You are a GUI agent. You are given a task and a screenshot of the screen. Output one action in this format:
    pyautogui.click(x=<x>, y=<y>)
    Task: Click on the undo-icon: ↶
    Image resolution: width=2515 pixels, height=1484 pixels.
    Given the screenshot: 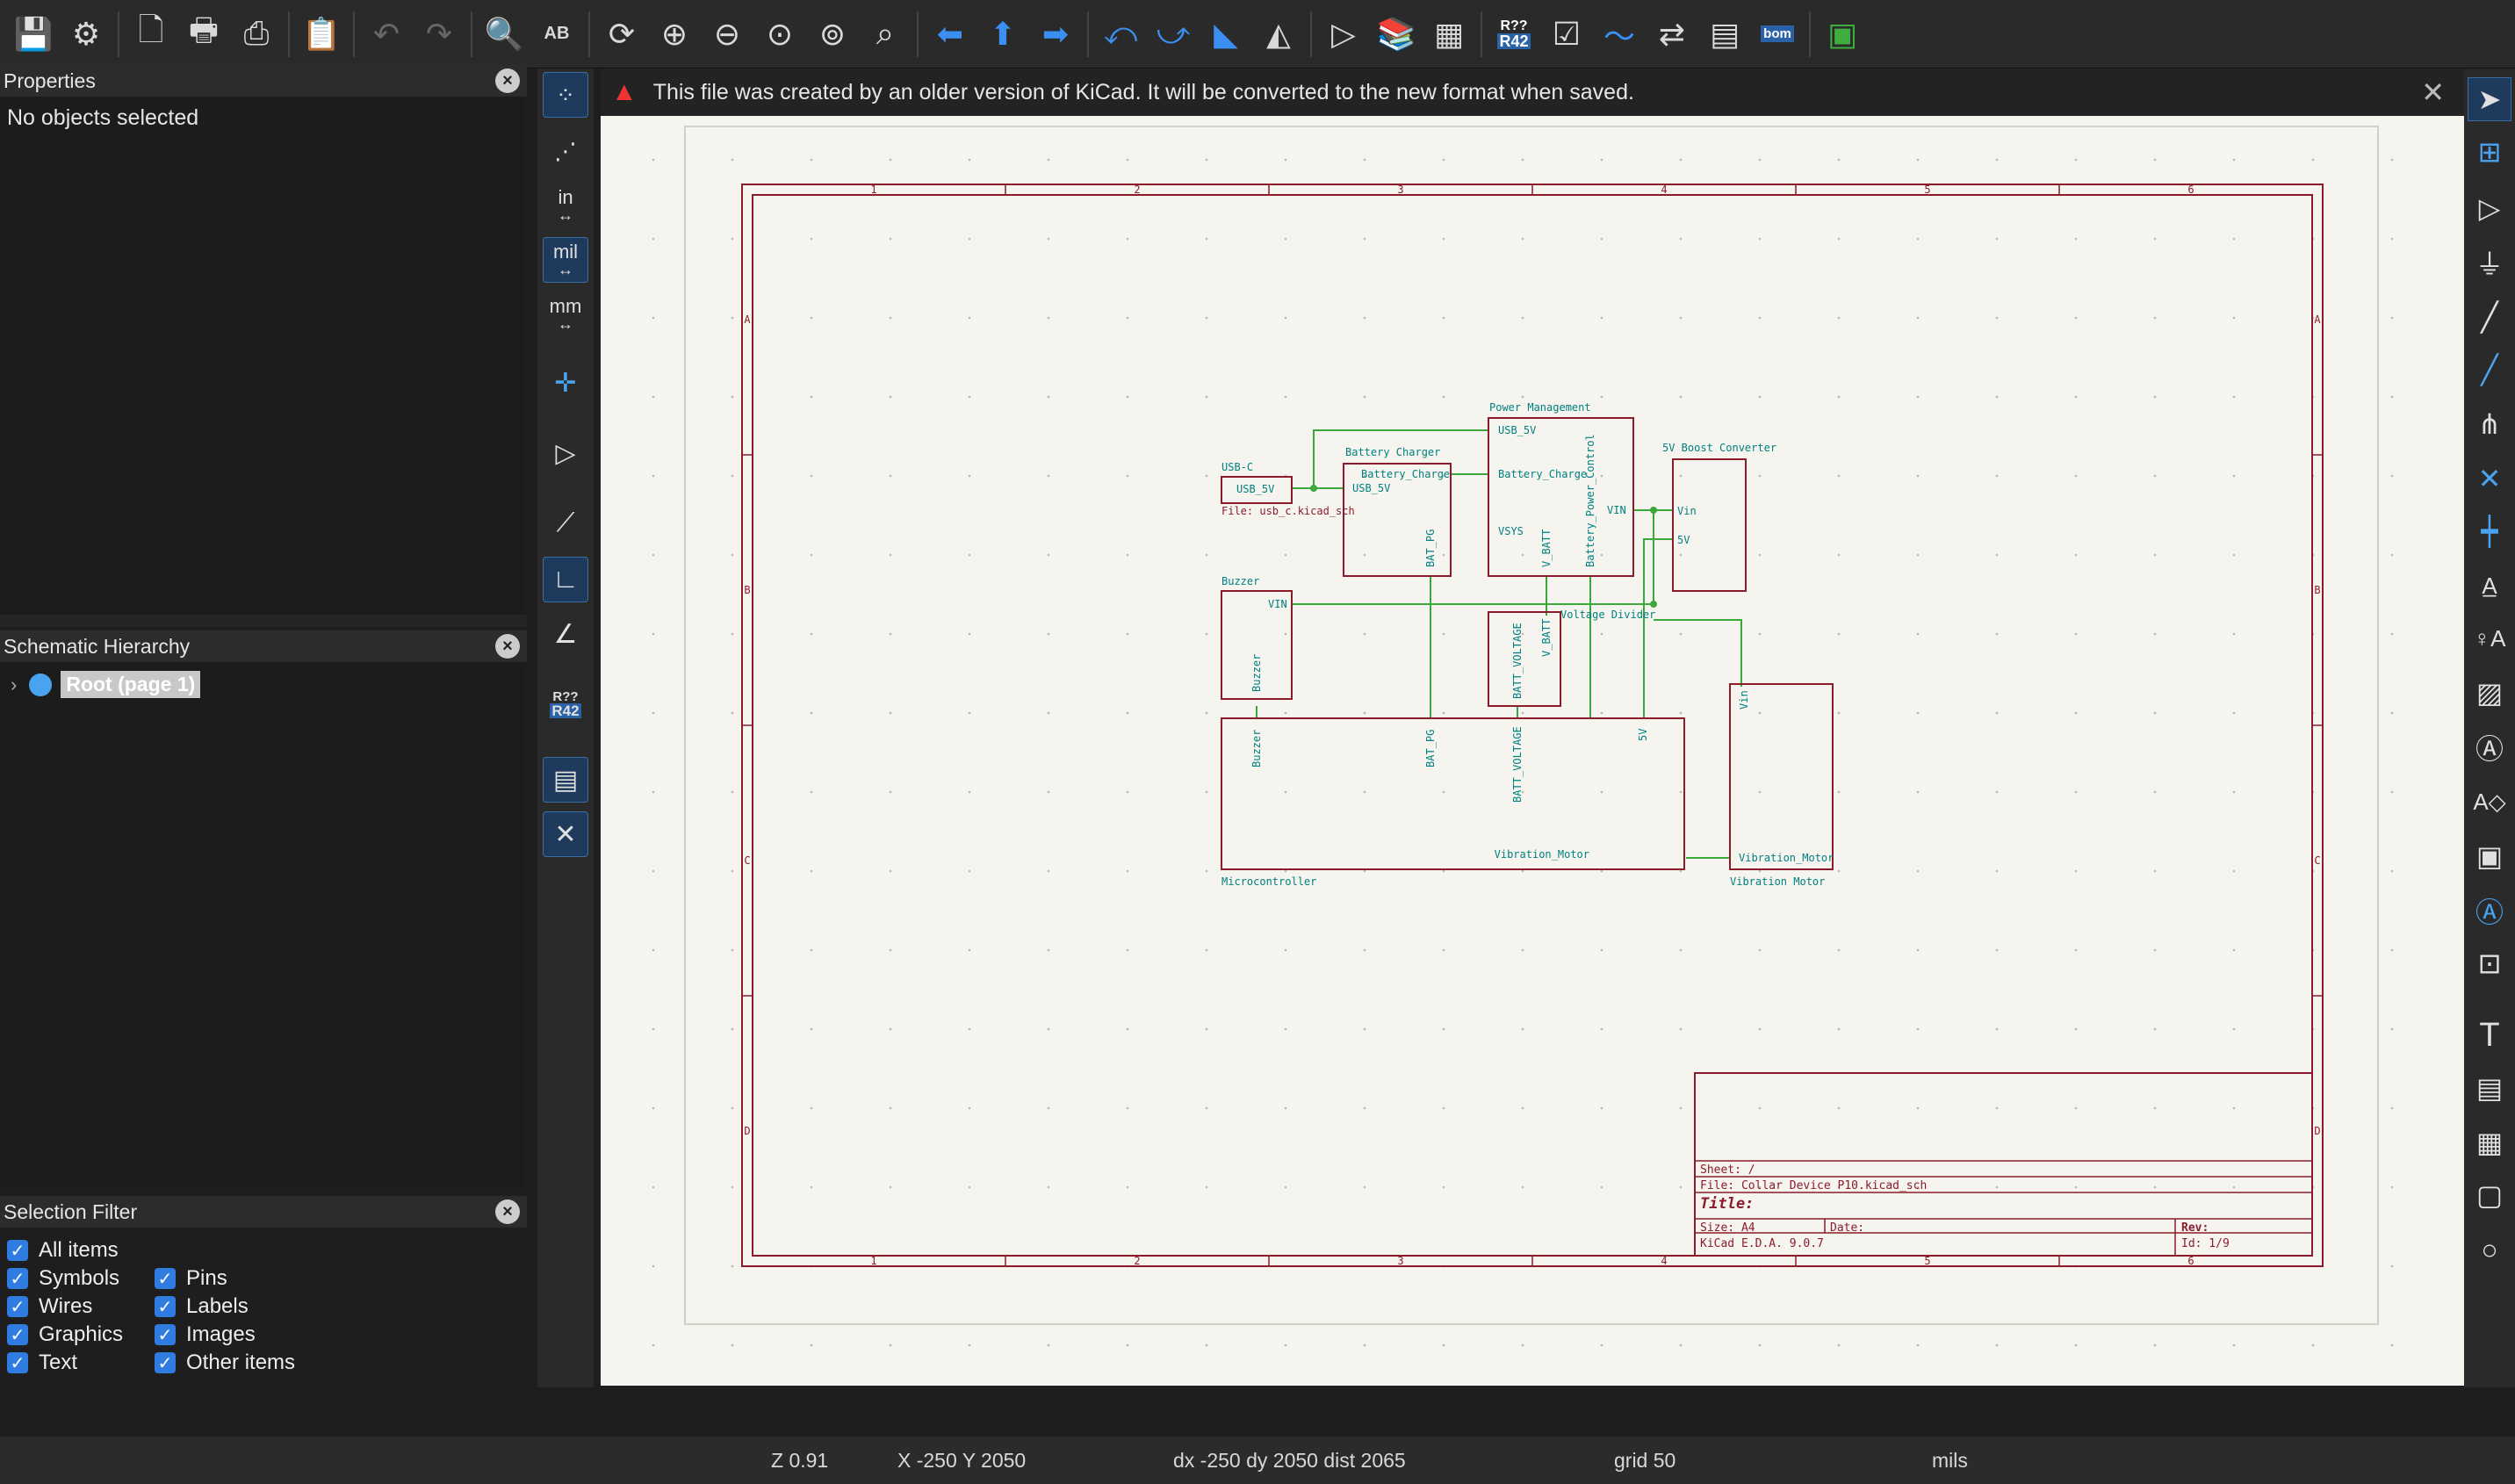 What is the action you would take?
    pyautogui.click(x=386, y=34)
    